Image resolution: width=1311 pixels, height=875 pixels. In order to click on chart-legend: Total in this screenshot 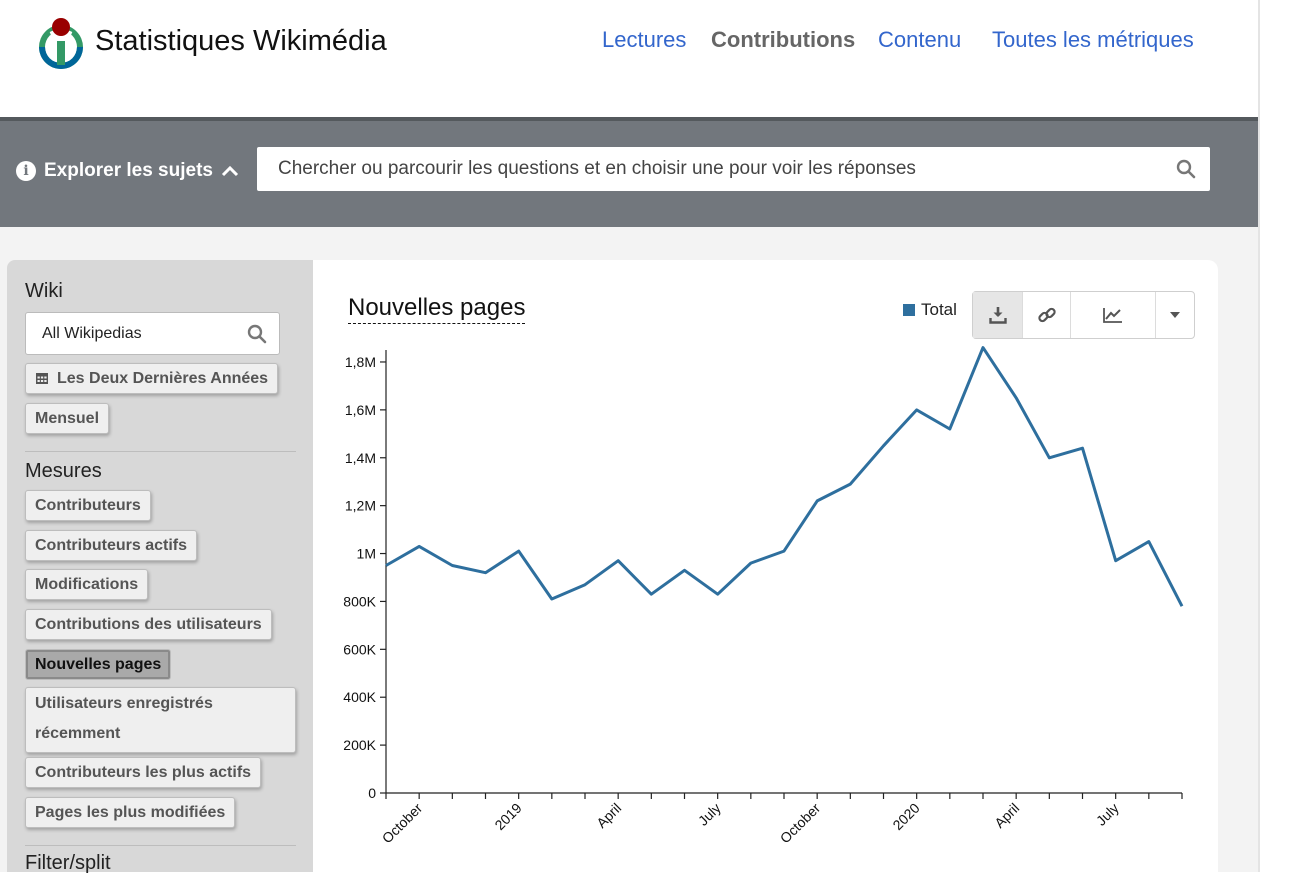, I will do `click(930, 310)`.